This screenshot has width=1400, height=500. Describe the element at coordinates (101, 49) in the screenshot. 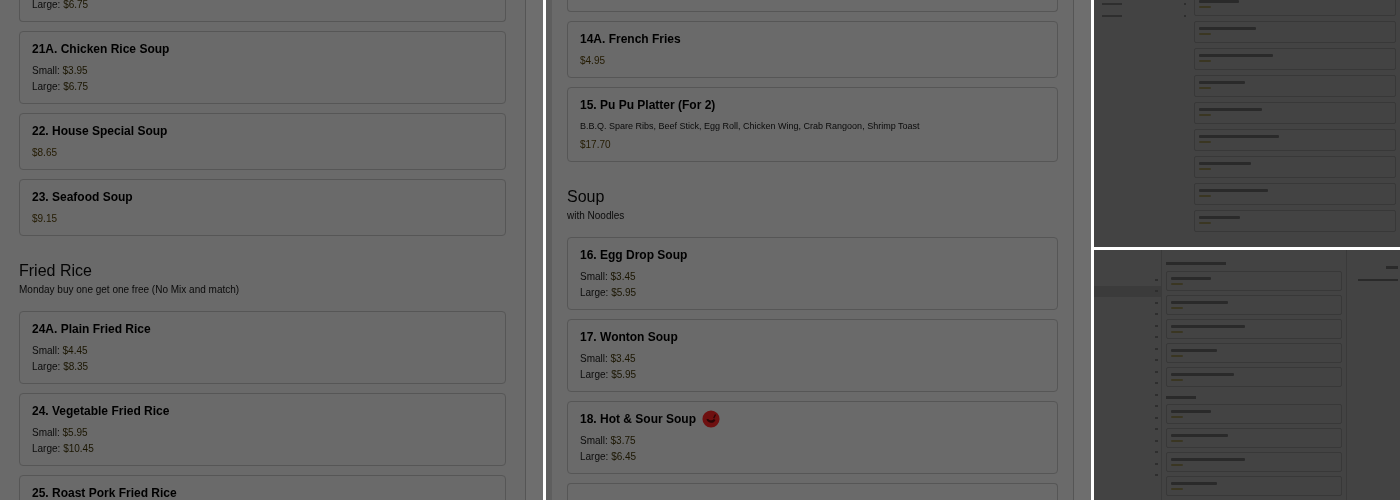

I see `item-title: 21A. Chicken Rice Soup` at that location.